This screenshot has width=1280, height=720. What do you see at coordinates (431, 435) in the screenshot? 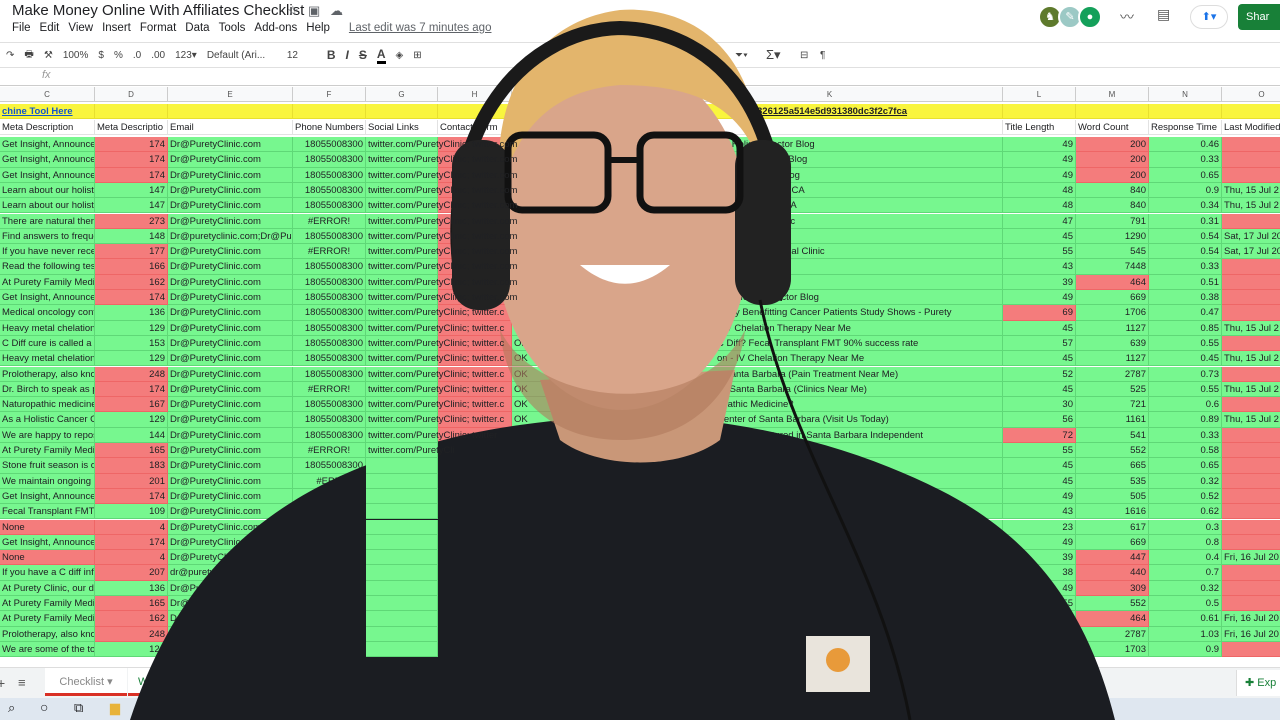
I see `cell-g: twitter.com/PuretyClinic; twitter` at bounding box center [431, 435].